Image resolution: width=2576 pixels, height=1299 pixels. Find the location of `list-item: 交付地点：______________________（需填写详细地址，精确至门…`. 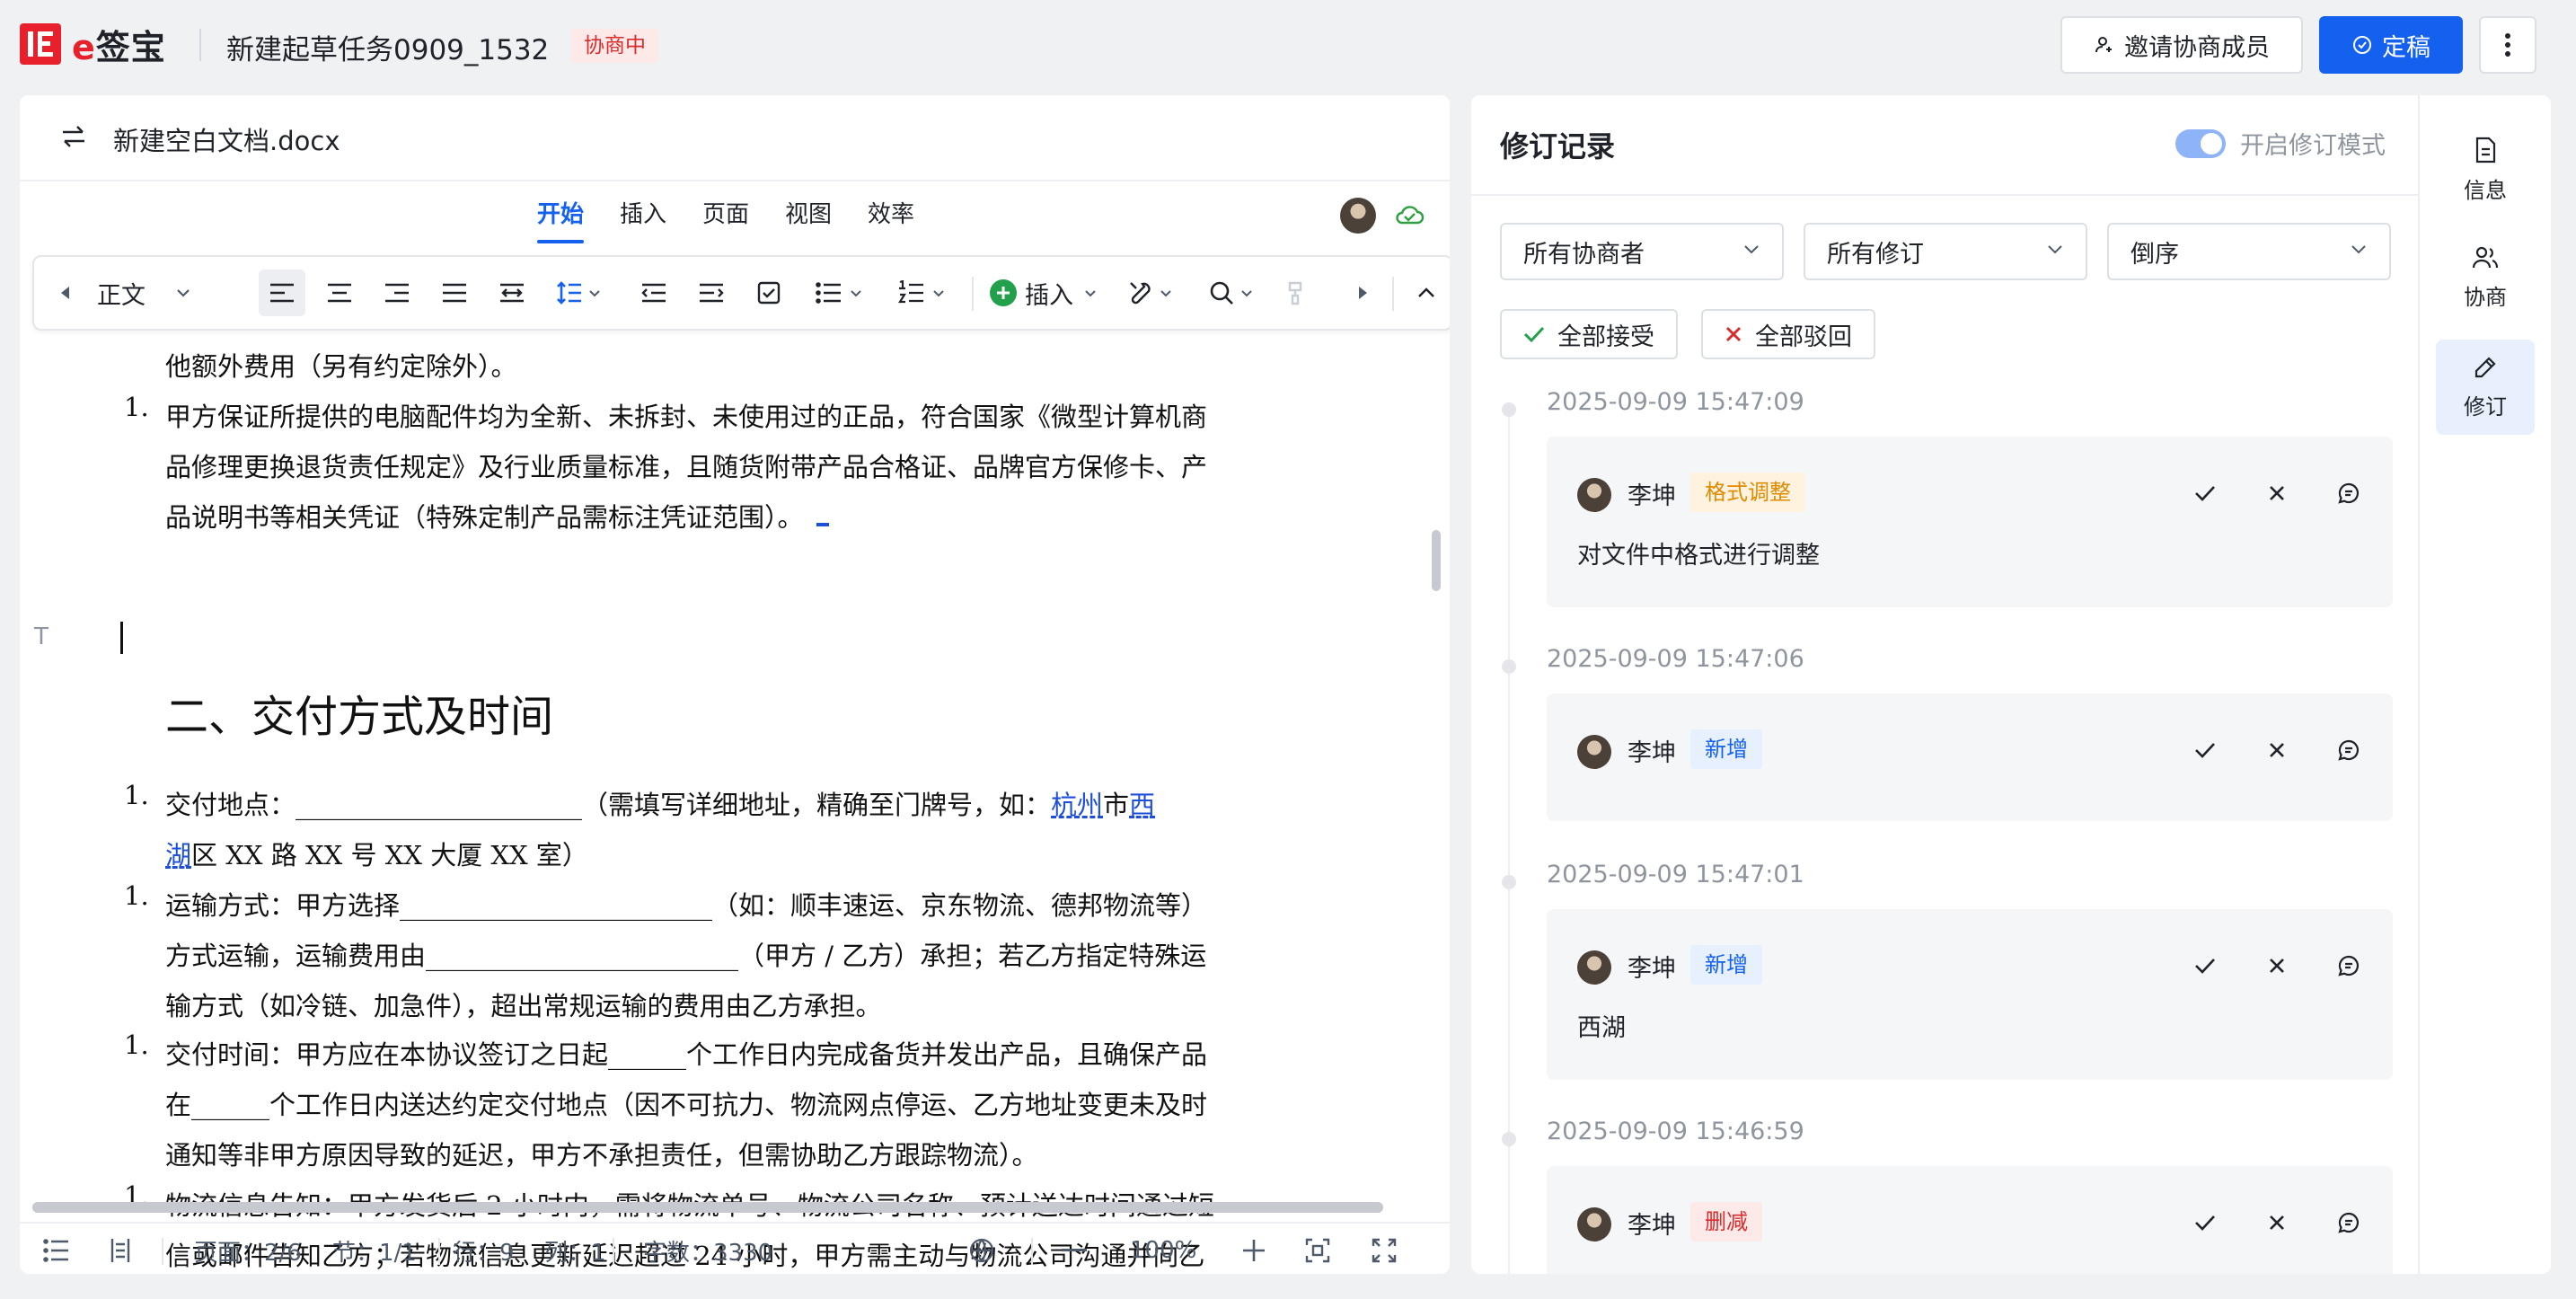

list-item: 交付地点：______________________（需填写详细地址，精确至门… is located at coordinates (749, 830).